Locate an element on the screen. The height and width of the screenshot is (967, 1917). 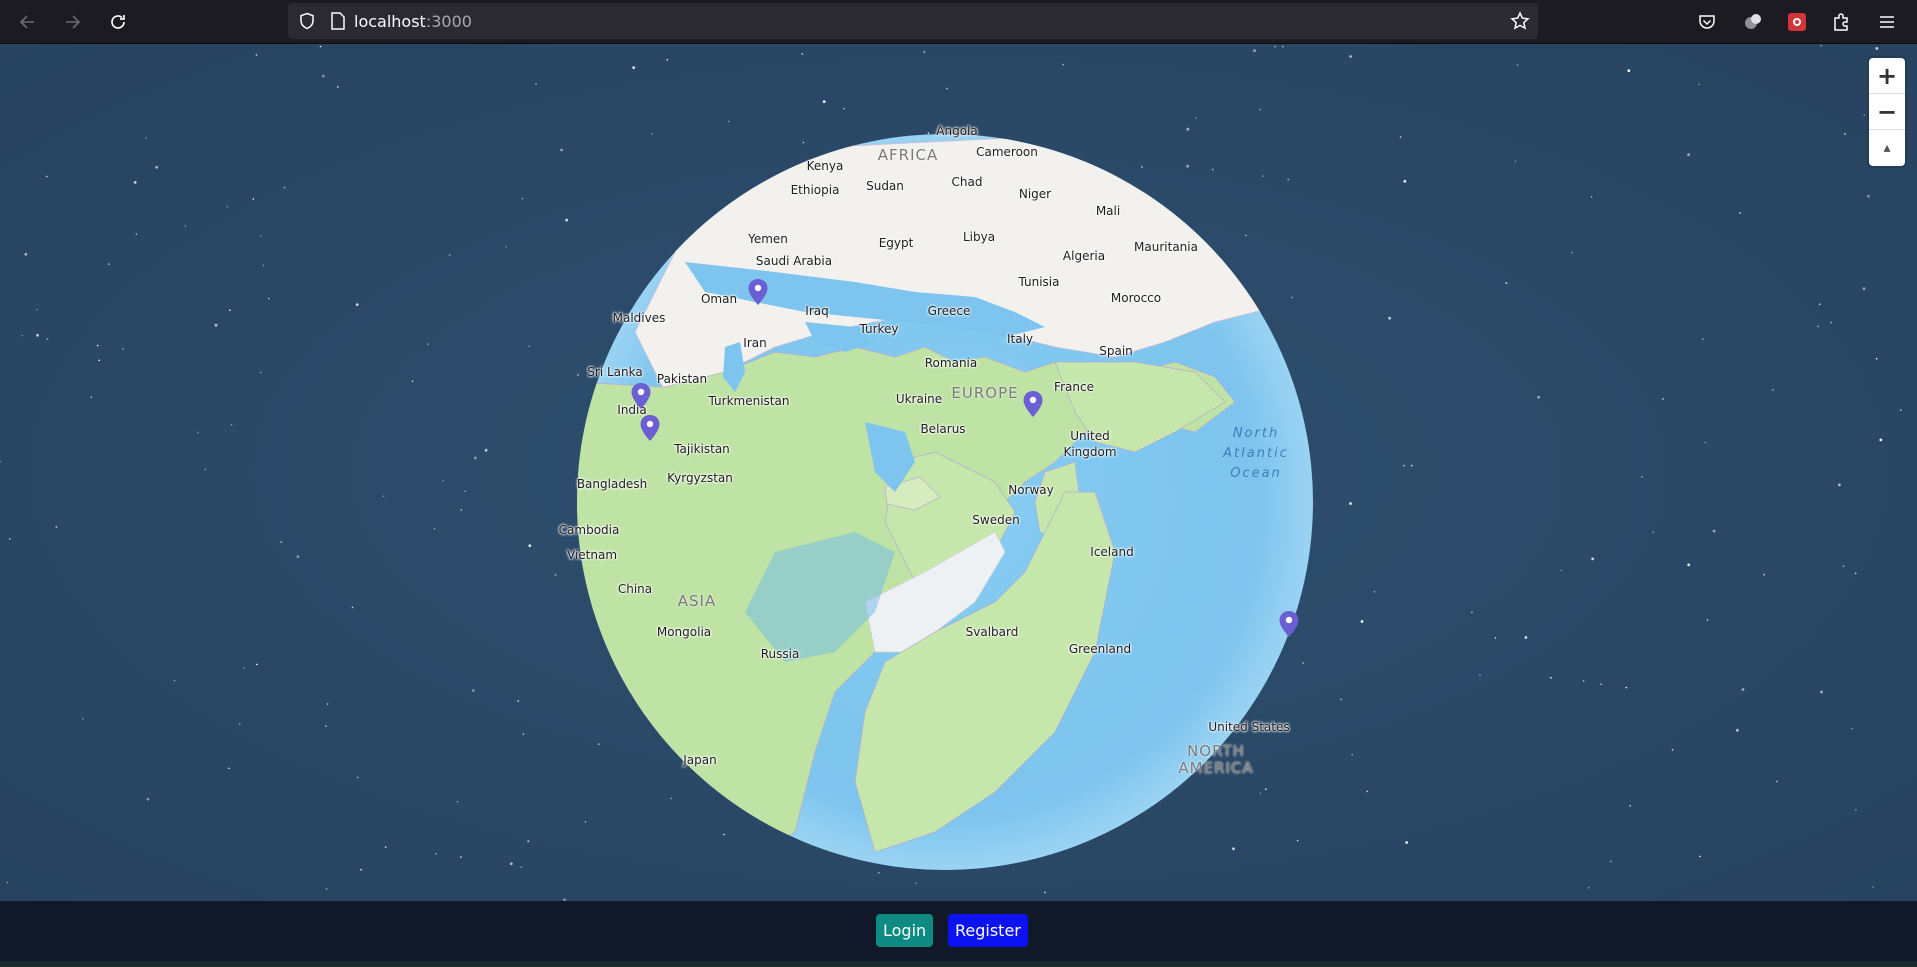
url-text: localhost:3000 is located at coordinates (413, 21).